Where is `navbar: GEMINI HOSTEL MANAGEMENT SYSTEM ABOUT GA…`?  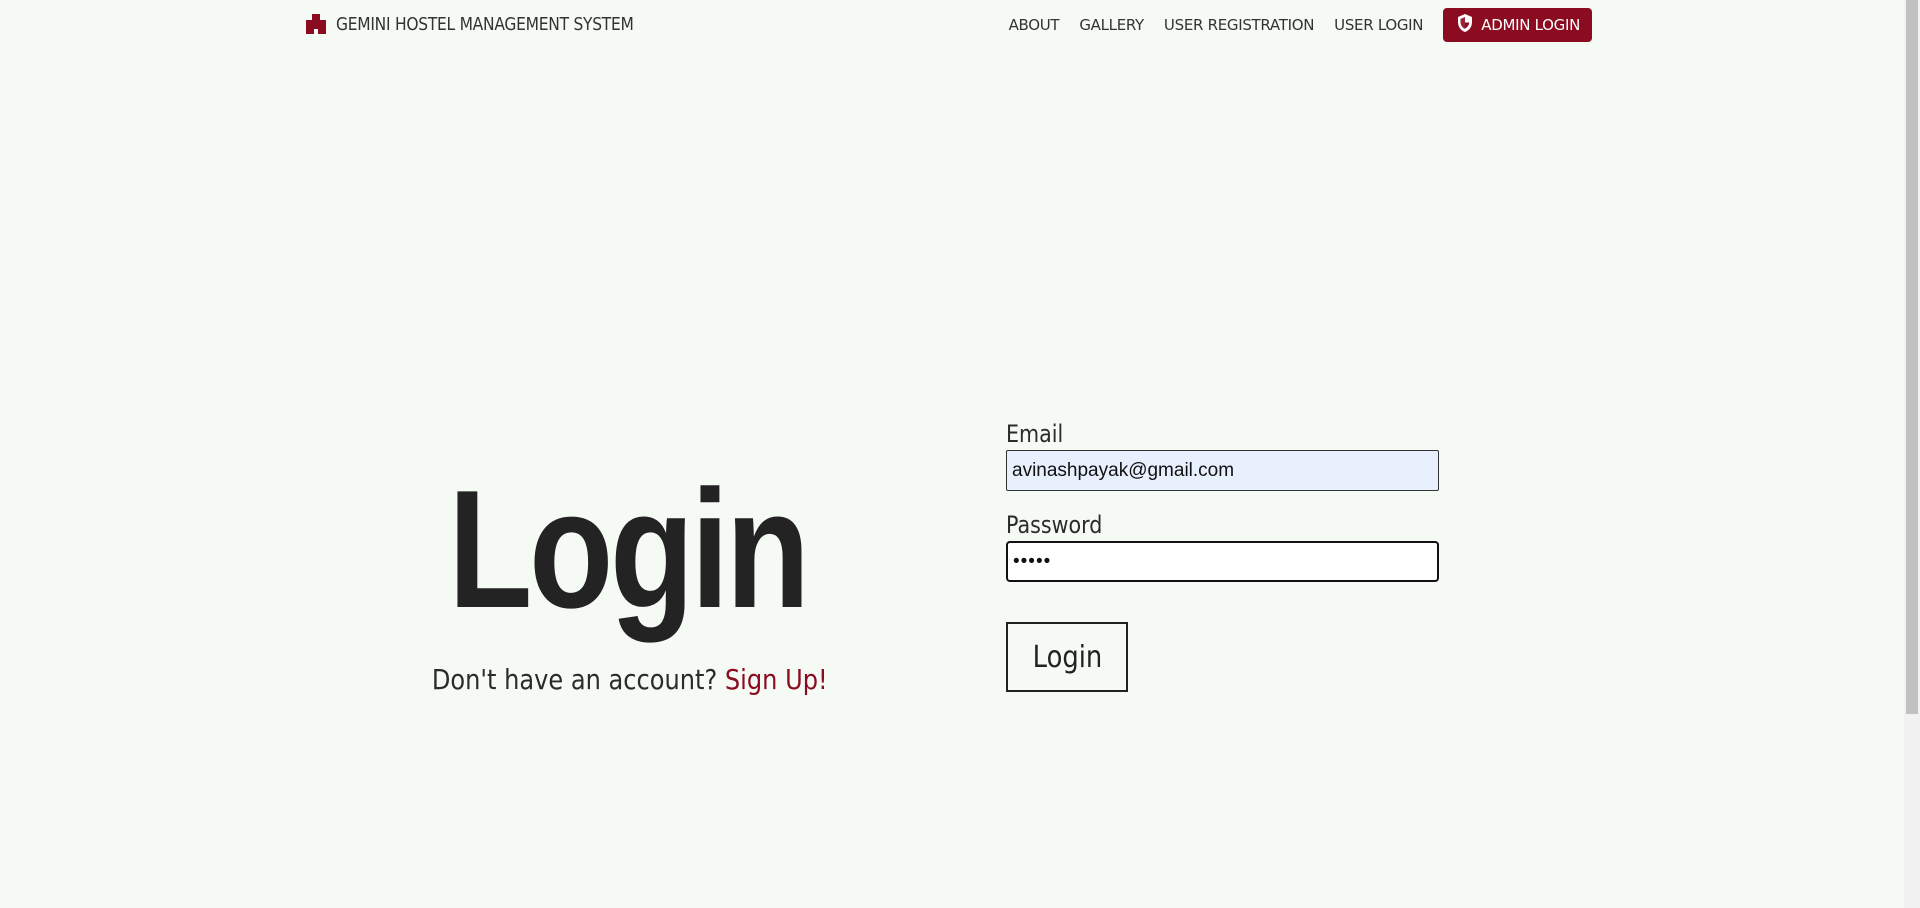
navbar: GEMINI HOSTEL MANAGEMENT SYSTEM ABOUT GA… is located at coordinates (952, 24).